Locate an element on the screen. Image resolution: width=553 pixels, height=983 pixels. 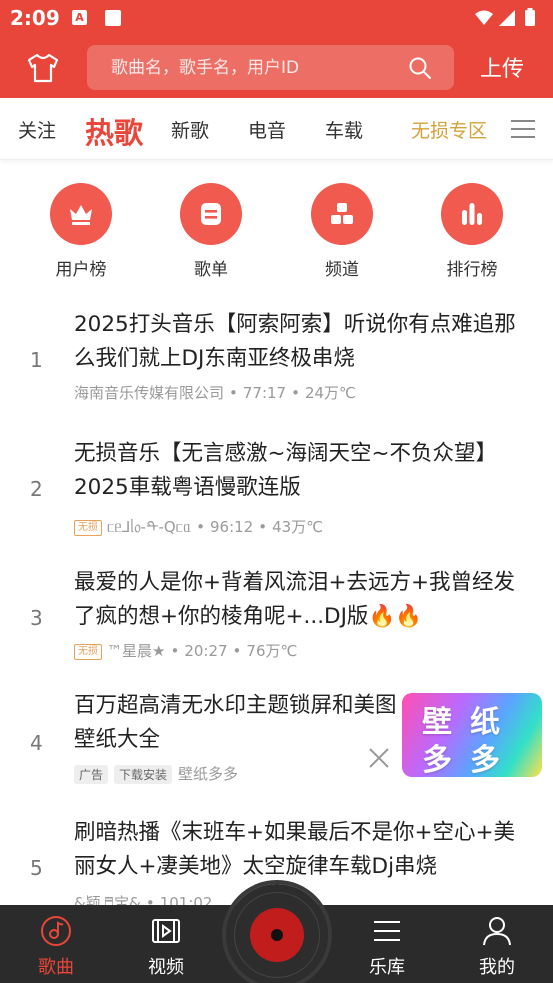
disc-hole is located at coordinates (277, 935).